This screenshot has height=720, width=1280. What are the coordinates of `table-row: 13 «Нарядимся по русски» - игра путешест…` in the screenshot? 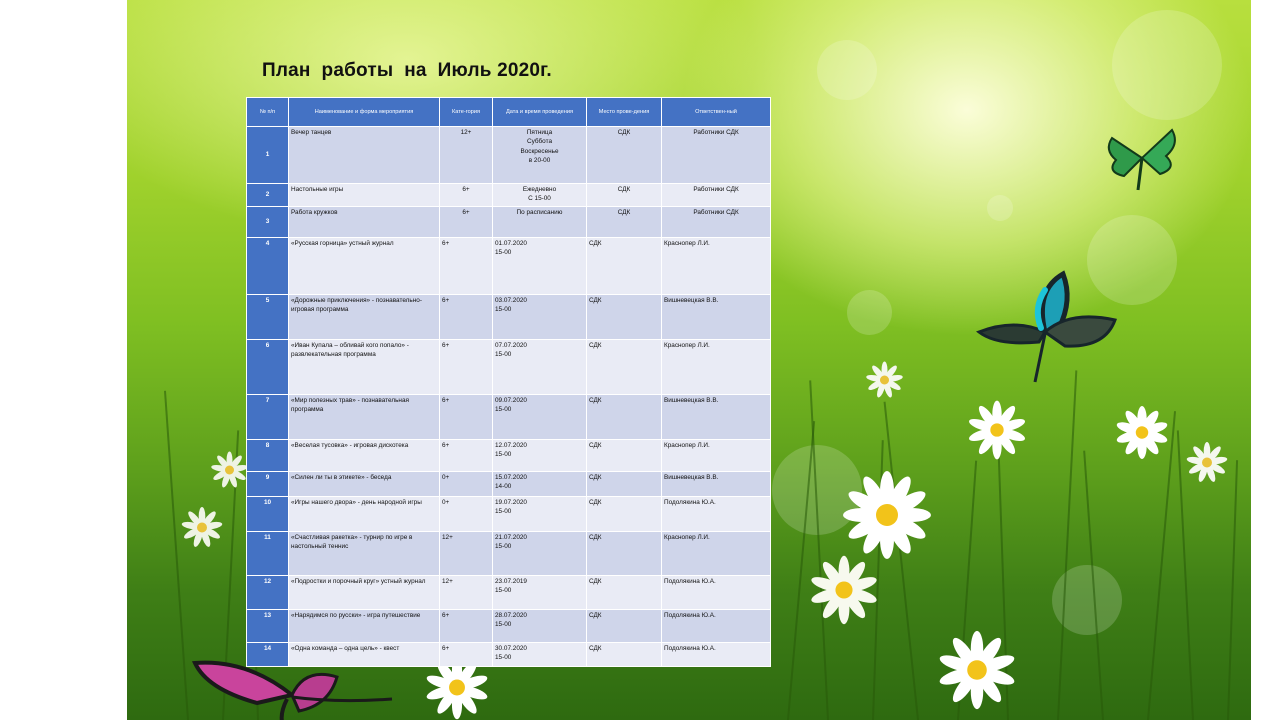 It's located at (508, 626).